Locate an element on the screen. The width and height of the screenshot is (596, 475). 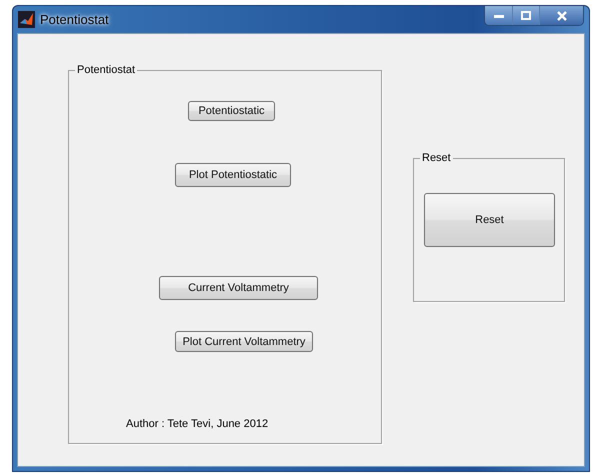
close-icon is located at coordinates (561, 15).